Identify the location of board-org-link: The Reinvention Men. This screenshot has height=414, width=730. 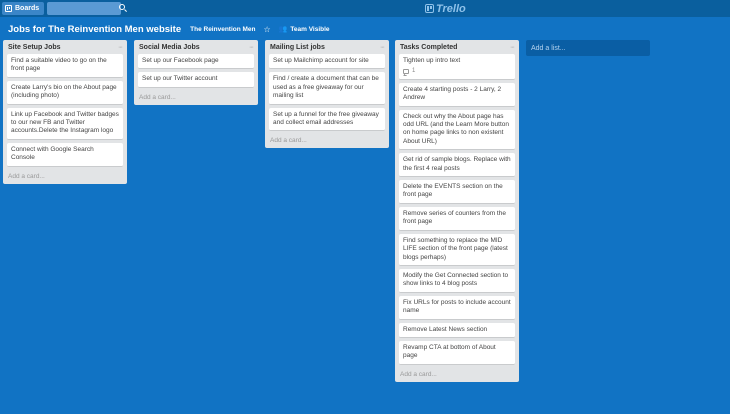
(222, 29).